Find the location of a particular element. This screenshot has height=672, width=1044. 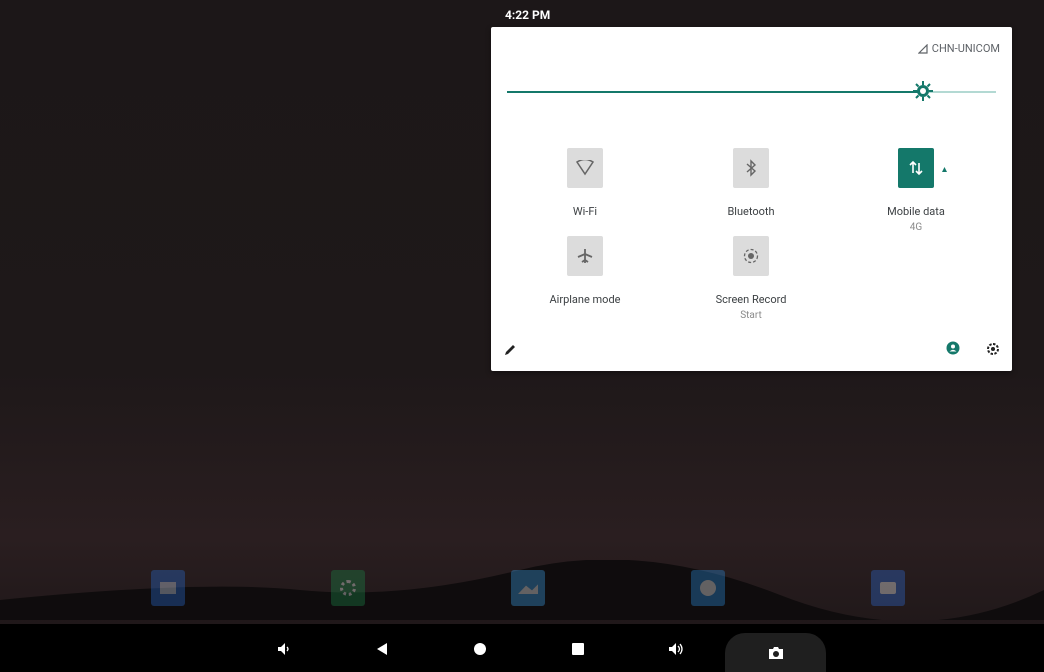

globe-glyph is located at coordinates (708, 588).